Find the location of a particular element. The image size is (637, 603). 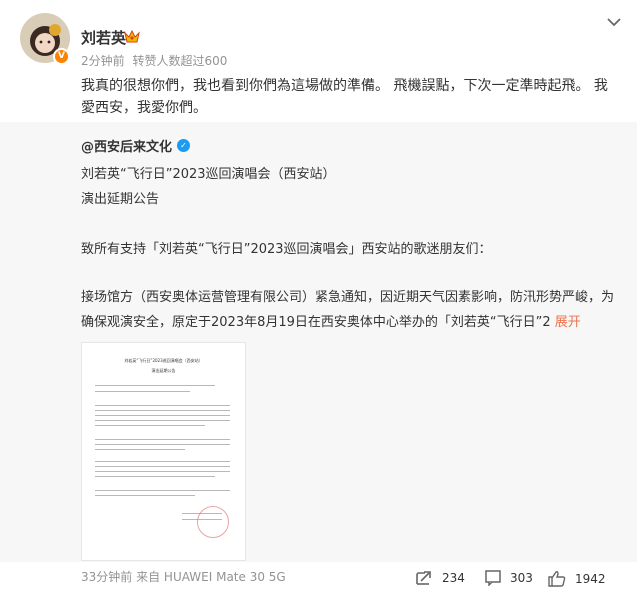

verified-badge-icon: ✓ is located at coordinates (184, 145).